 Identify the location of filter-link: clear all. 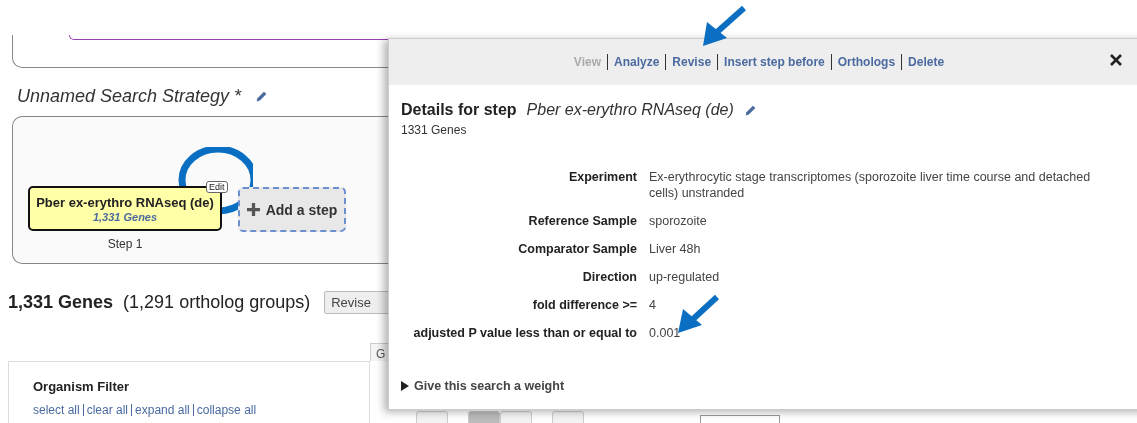
(107, 410).